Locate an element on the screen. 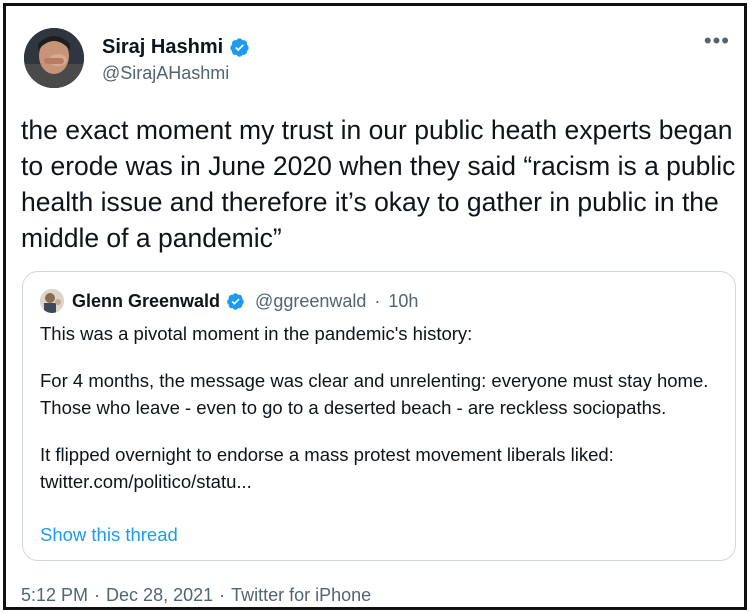  author-avatar is located at coordinates (54, 58).